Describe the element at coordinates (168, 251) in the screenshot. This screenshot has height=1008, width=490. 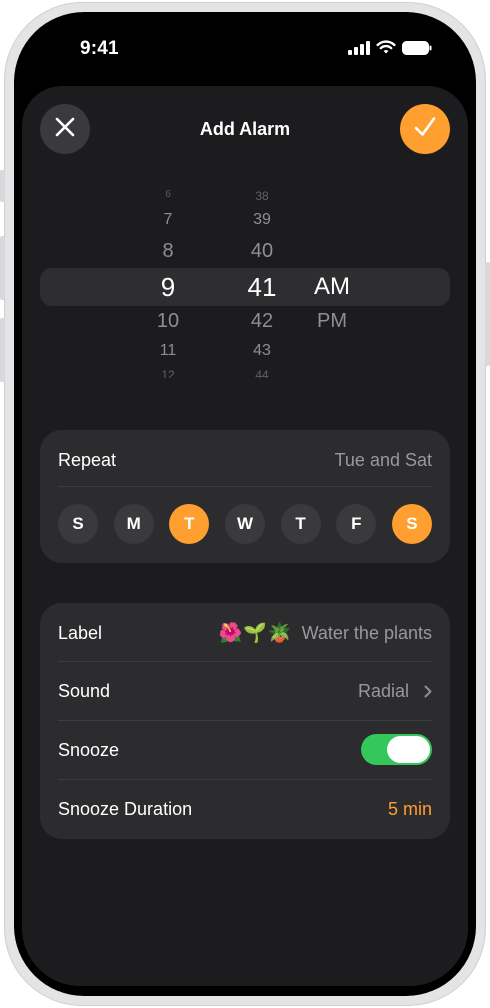
I see `hour-option: 8` at that location.